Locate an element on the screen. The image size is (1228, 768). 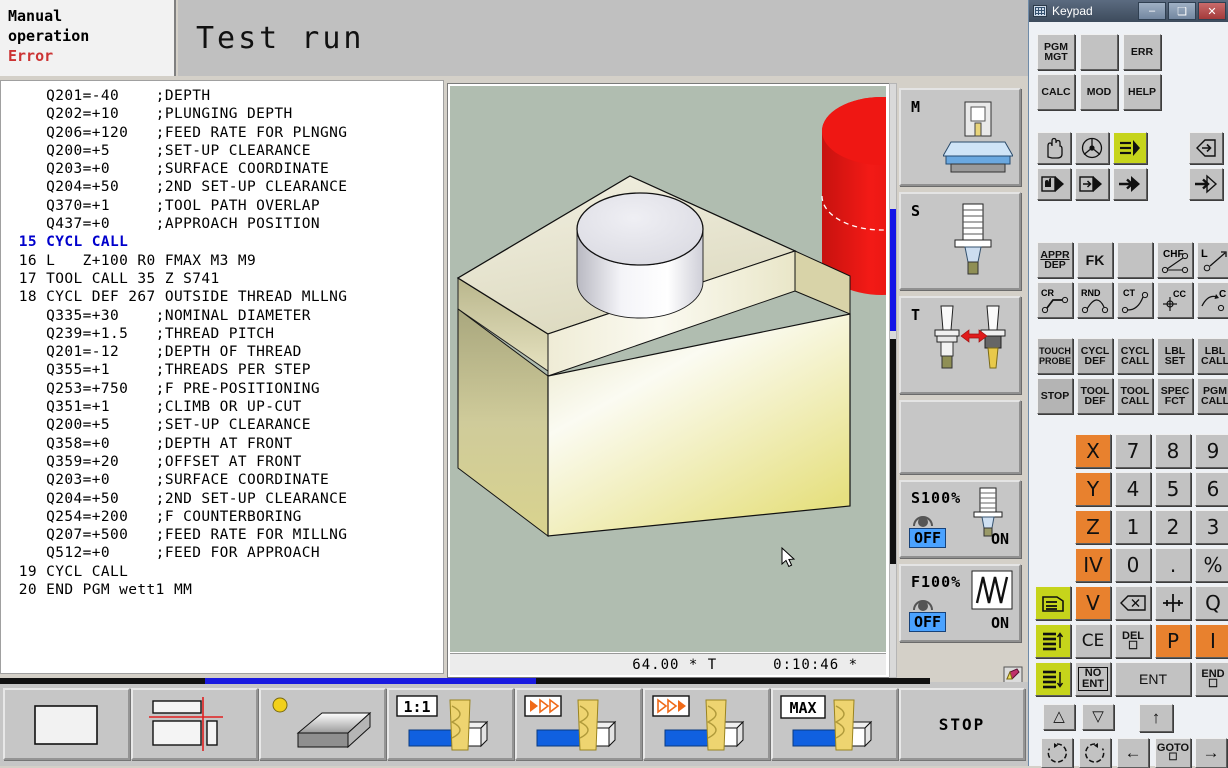
program-run-full-key is located at coordinates (1130, 184).